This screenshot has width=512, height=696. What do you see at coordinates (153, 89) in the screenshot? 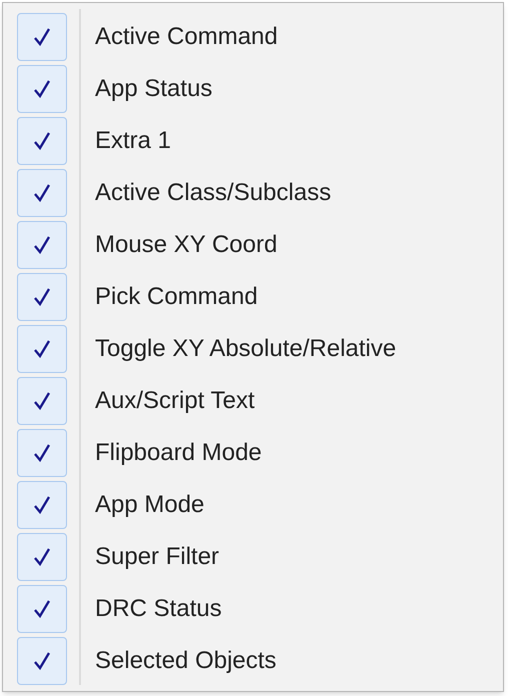
I see `menu-item: App Status` at bounding box center [153, 89].